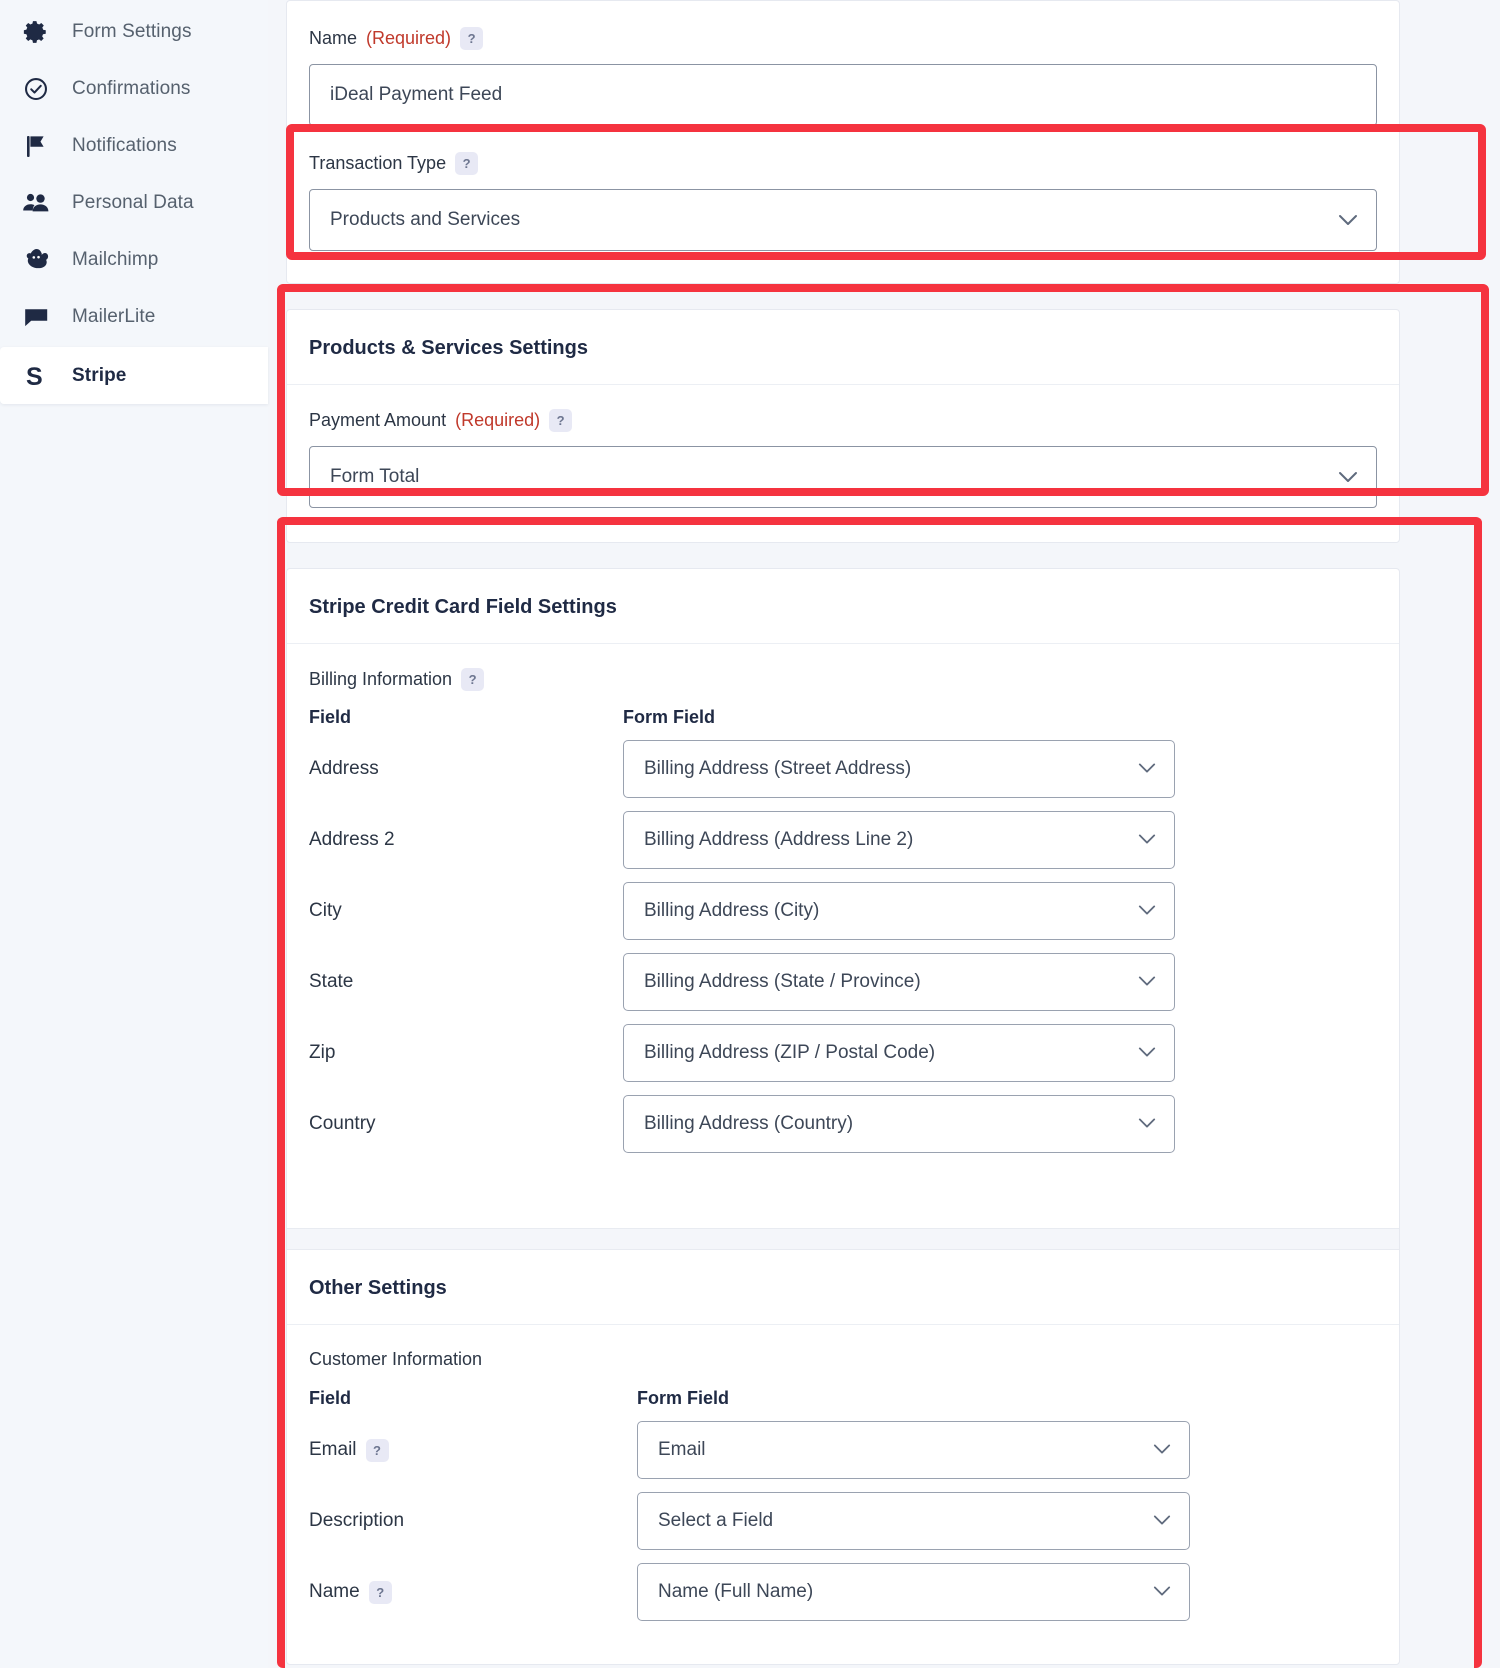 The width and height of the screenshot is (1500, 1668). I want to click on transaction-type-label-text: Transaction Type, so click(378, 163).